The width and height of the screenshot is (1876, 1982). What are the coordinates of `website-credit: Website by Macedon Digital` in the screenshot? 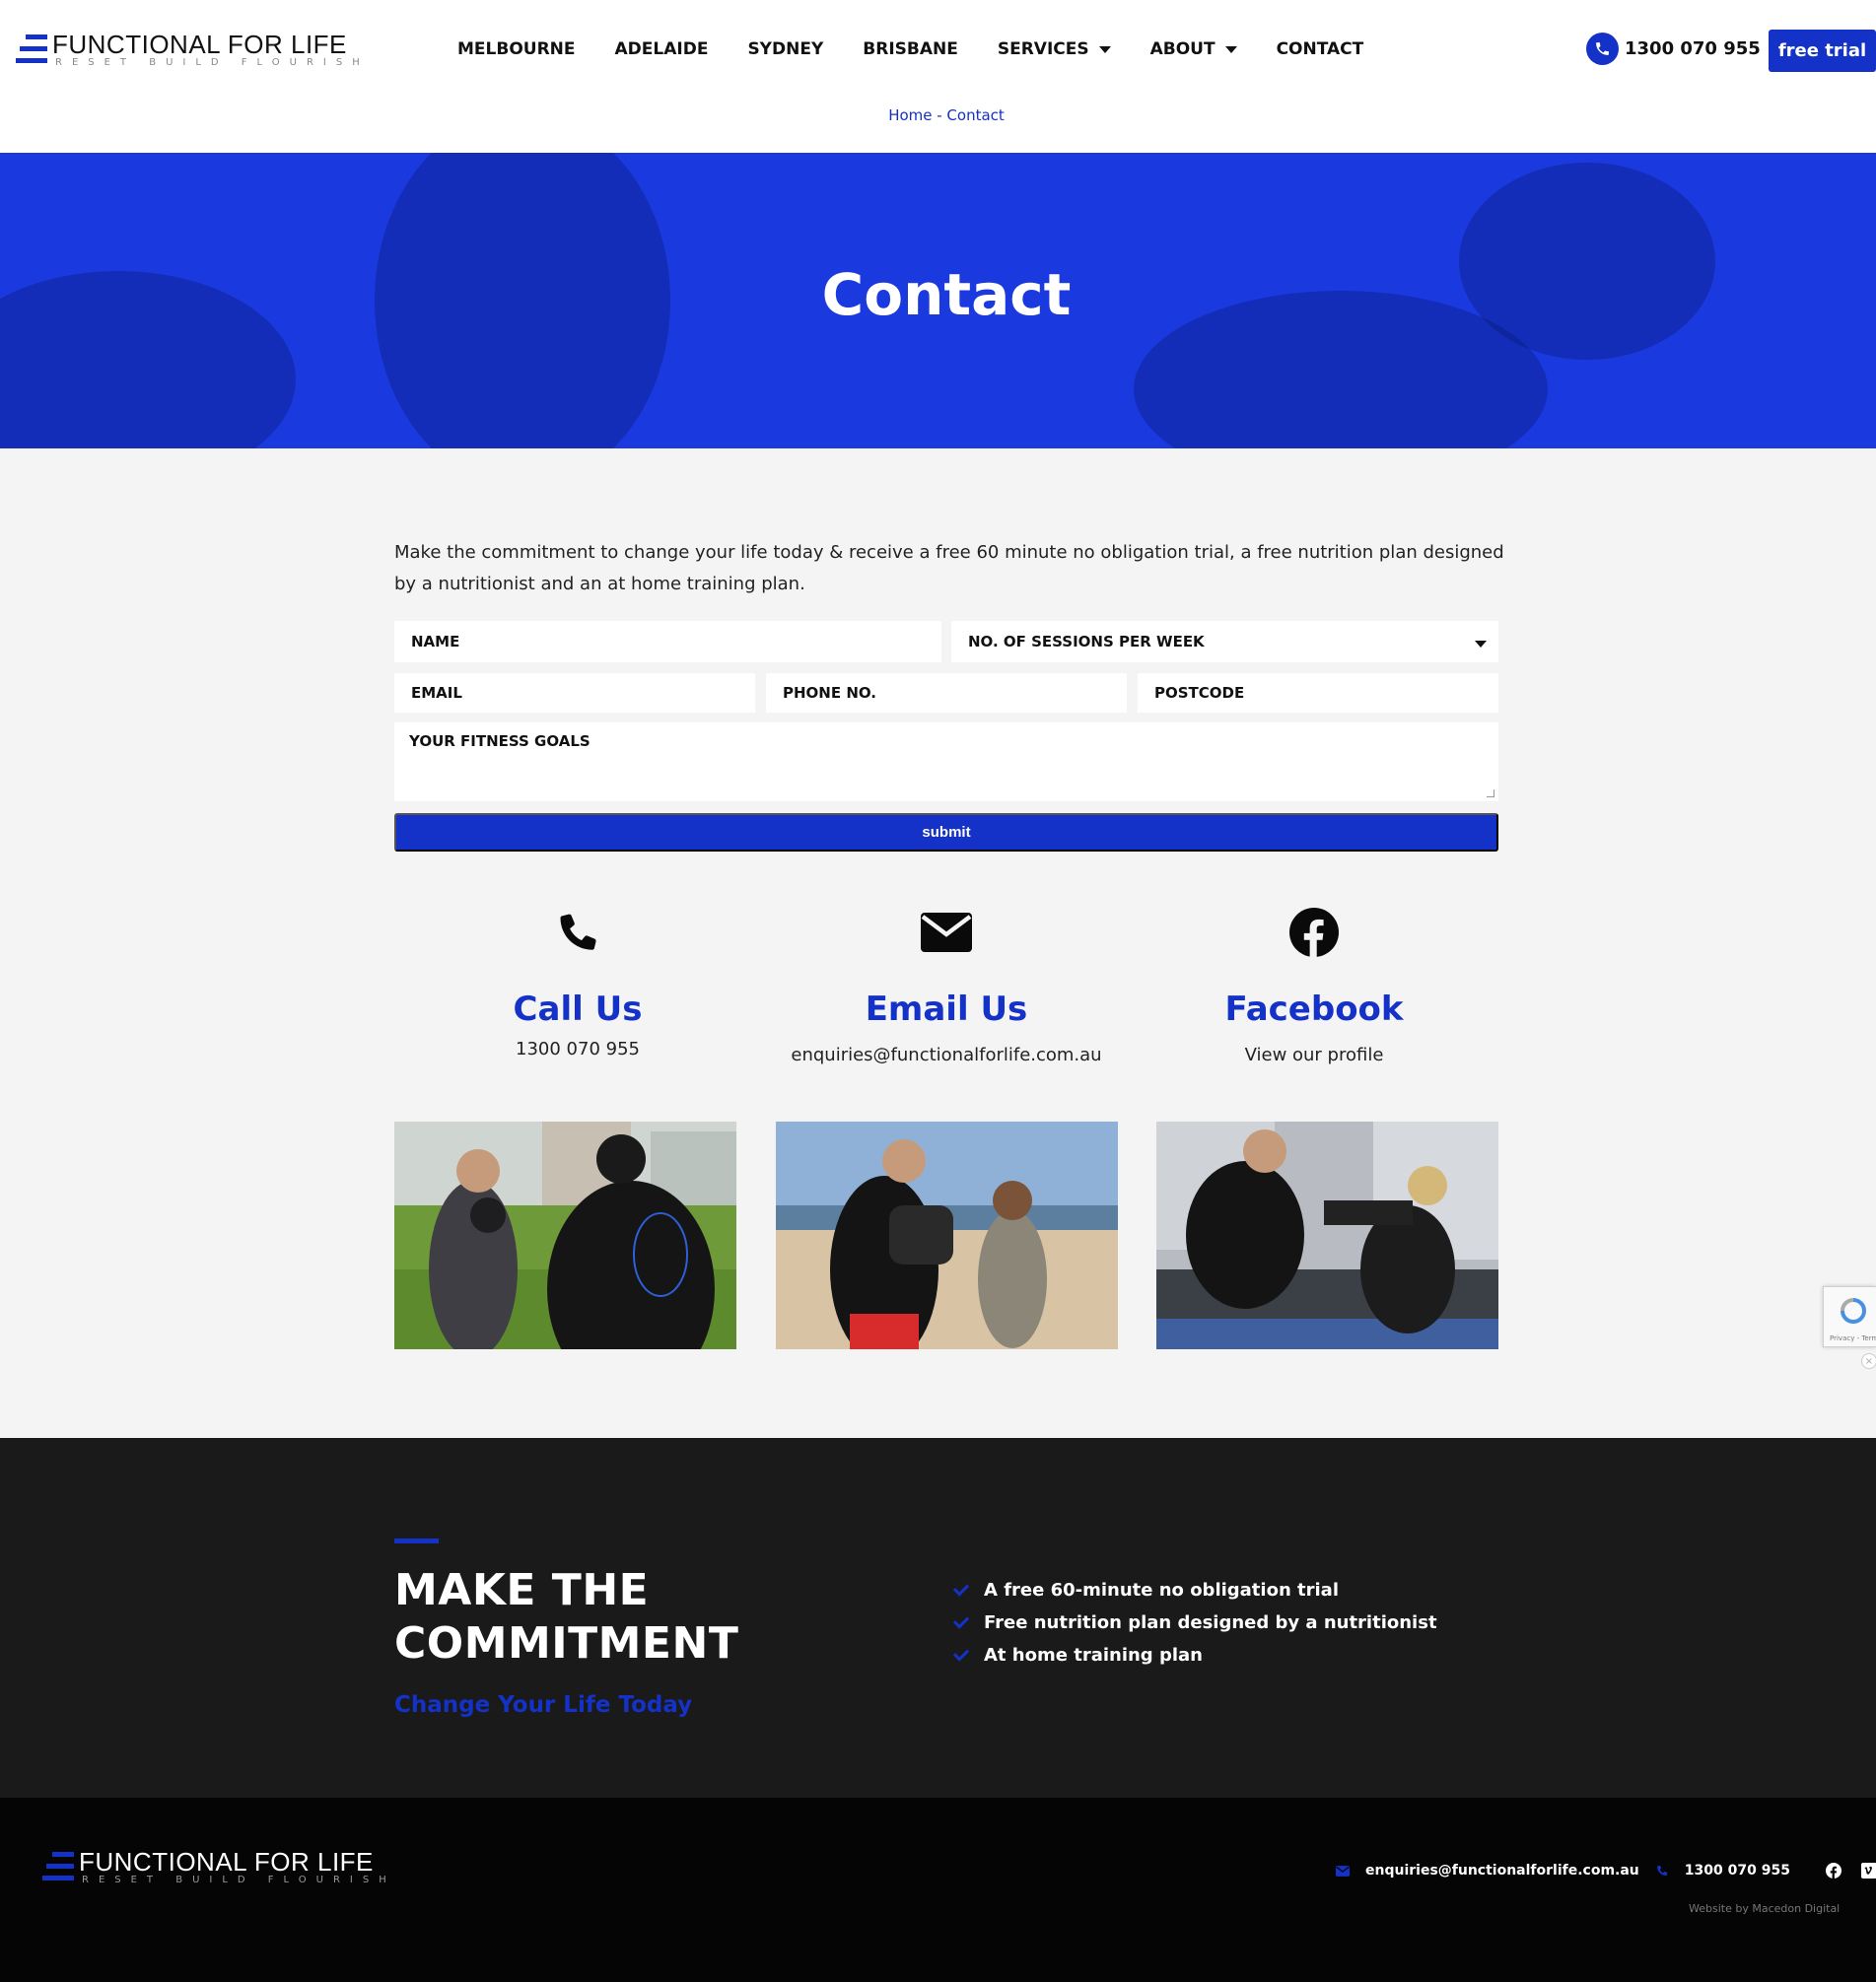 It's located at (1764, 1908).